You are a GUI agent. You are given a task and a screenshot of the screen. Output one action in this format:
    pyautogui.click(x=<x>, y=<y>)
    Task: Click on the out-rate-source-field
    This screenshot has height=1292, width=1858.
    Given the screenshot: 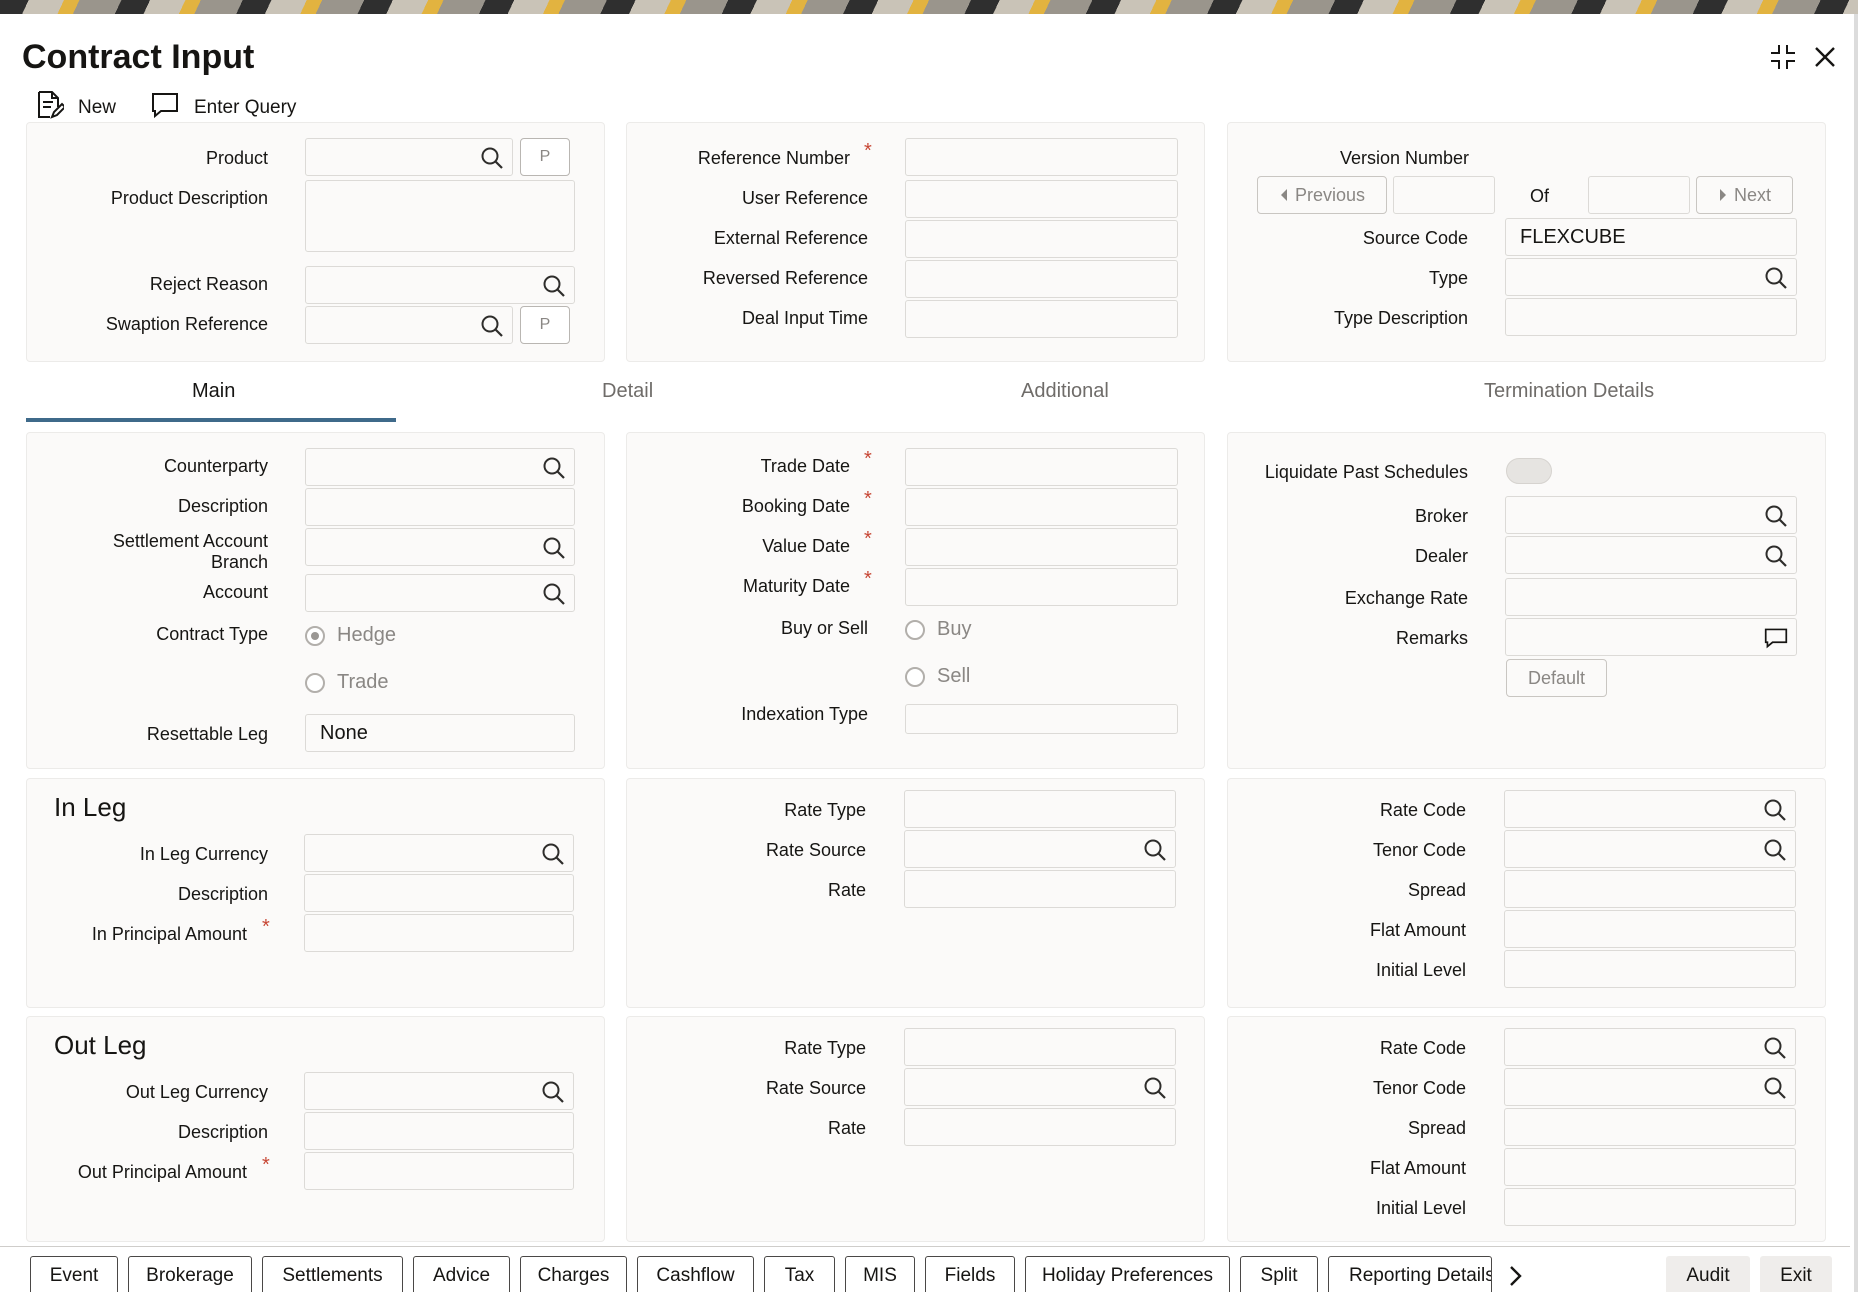 What is the action you would take?
    pyautogui.click(x=1040, y=1087)
    